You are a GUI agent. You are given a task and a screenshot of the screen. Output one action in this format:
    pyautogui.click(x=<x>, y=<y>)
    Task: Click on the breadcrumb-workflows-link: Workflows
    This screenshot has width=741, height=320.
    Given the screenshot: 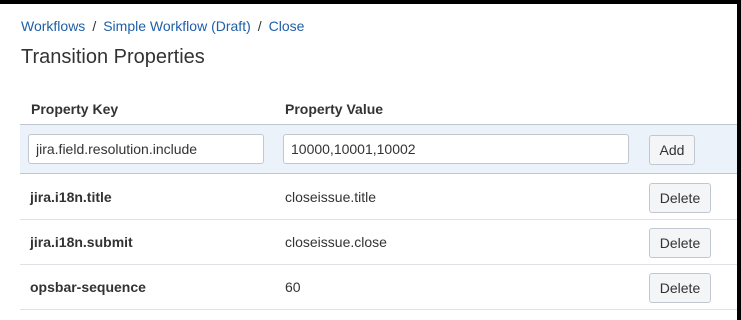 What is the action you would take?
    pyautogui.click(x=53, y=26)
    